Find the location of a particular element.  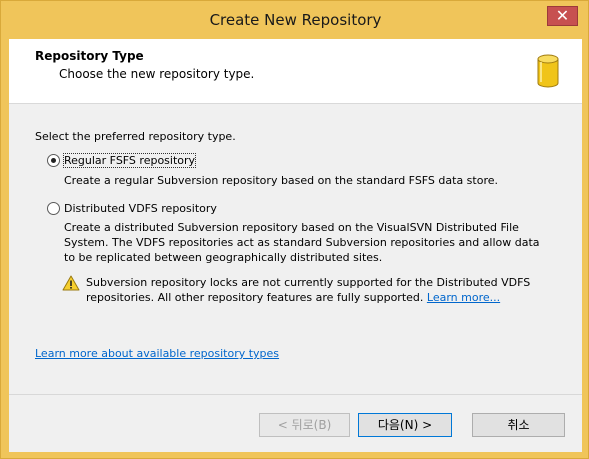

prompt-text: Select the preferred repository type. is located at coordinates (135, 136).